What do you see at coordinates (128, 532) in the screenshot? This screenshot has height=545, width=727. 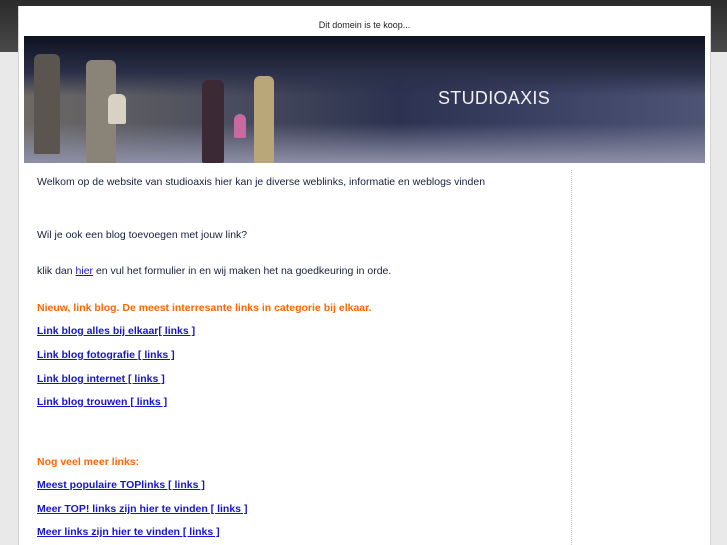 I see `link-meer-links: Meer links zijn hier te vinden [ links ]` at bounding box center [128, 532].